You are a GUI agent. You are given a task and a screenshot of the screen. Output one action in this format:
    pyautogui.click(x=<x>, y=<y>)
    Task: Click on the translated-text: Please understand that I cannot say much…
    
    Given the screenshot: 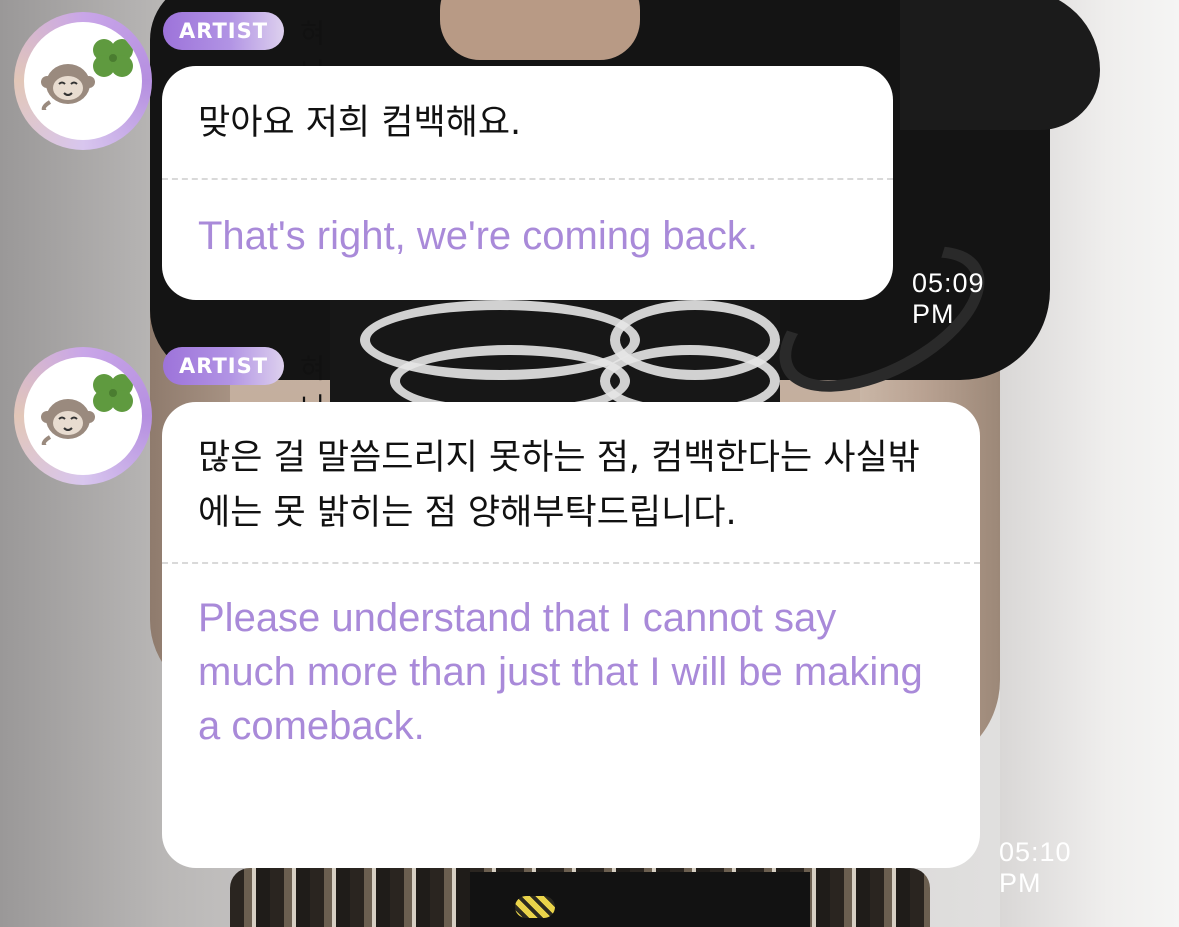 What is the action you would take?
    pyautogui.click(x=560, y=672)
    